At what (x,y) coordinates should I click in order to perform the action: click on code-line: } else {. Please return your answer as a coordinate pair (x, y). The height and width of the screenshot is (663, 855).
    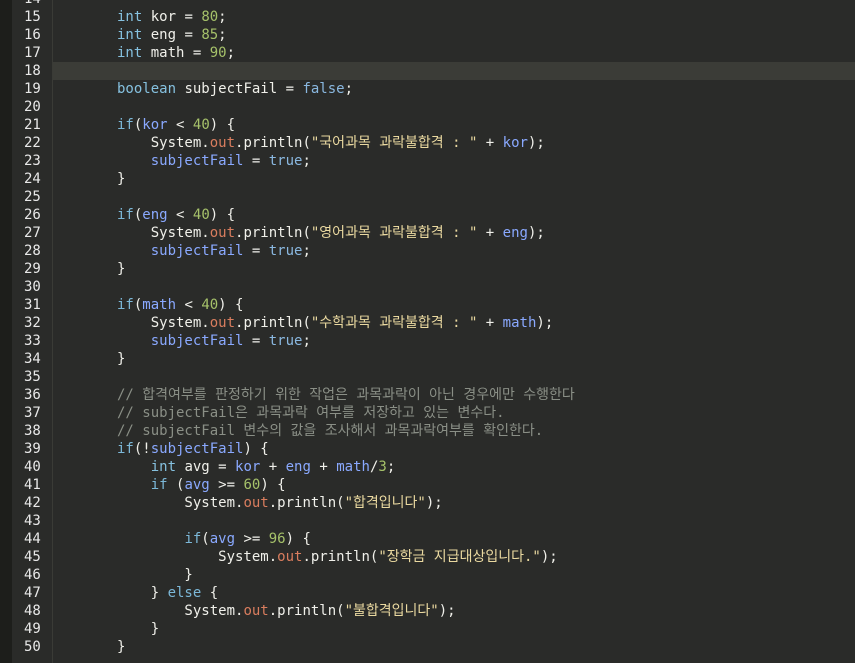
    Looking at the image, I should click on (486, 593).